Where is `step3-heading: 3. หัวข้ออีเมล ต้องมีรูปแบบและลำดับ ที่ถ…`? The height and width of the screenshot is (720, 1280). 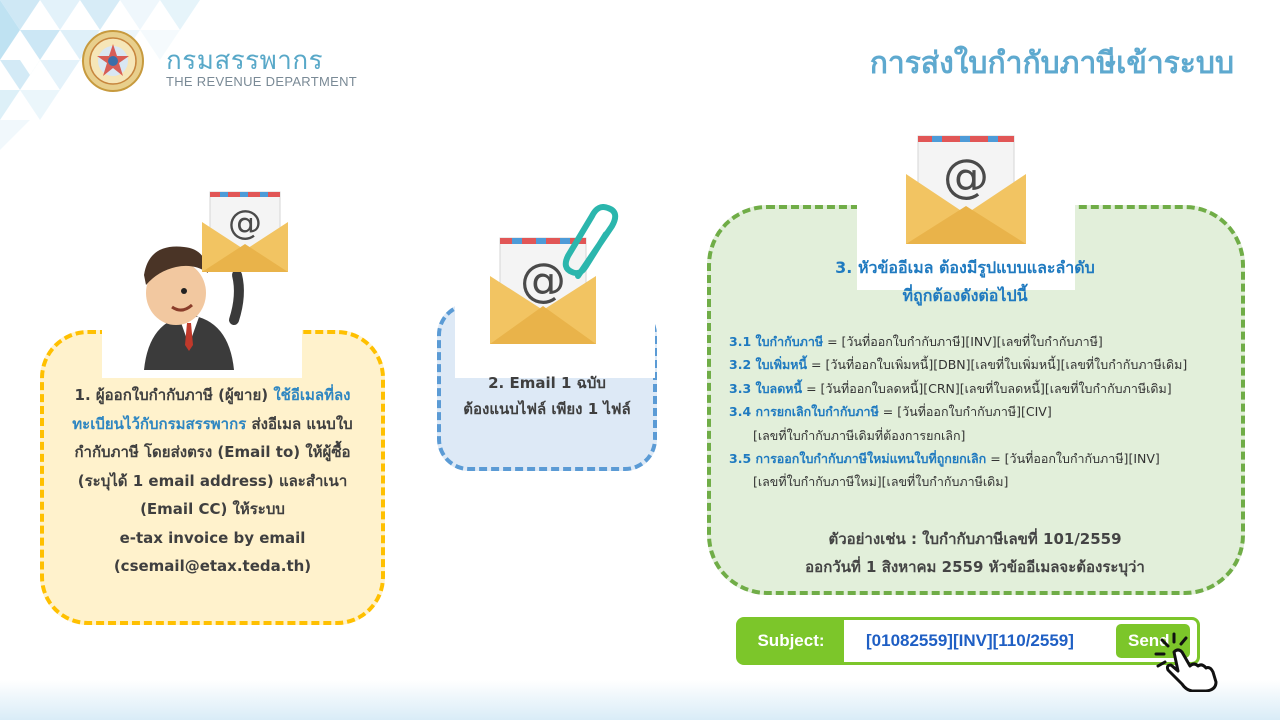
step3-heading: 3. หัวข้ออีเมล ต้องมีรูปแบบและลำดับ ที่ถ… is located at coordinates (965, 282).